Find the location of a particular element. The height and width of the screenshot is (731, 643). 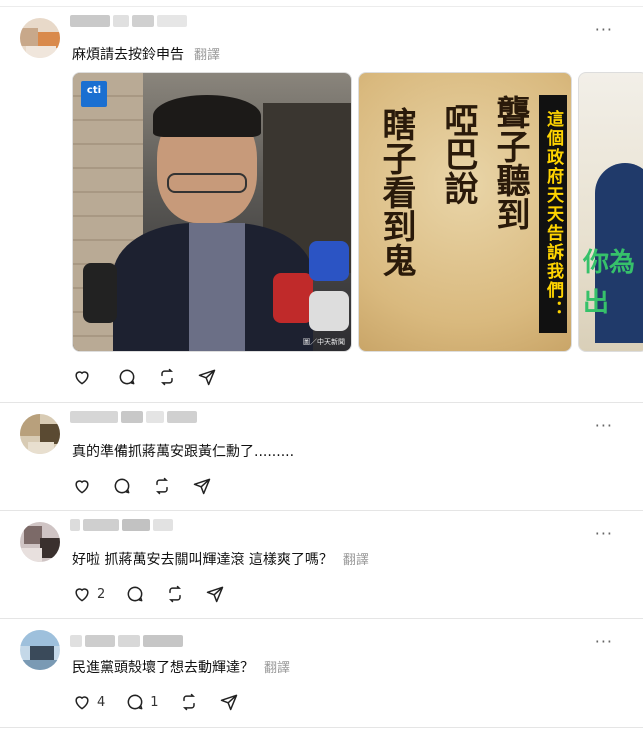

post-3: ··· 好啦 抓蔣萬安去關叫輝達滾 這樣爽了嗎？ 翻譯 2 is located at coordinates (321, 564).